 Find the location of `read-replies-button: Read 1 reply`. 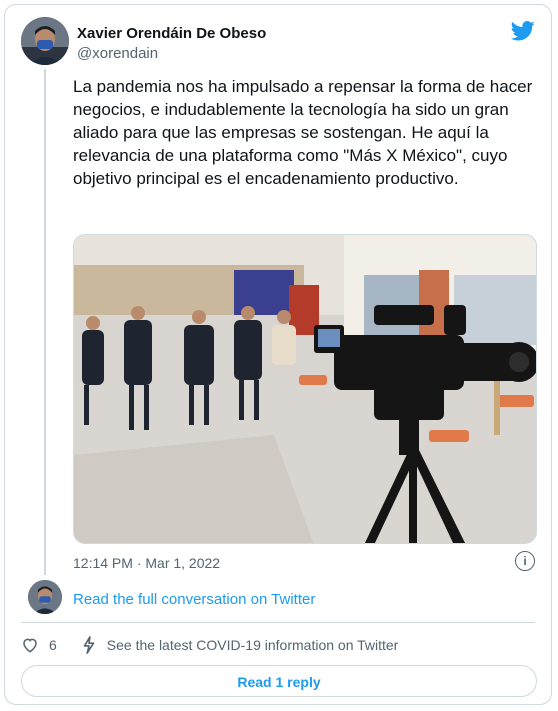

read-replies-button: Read 1 reply is located at coordinates (279, 681).